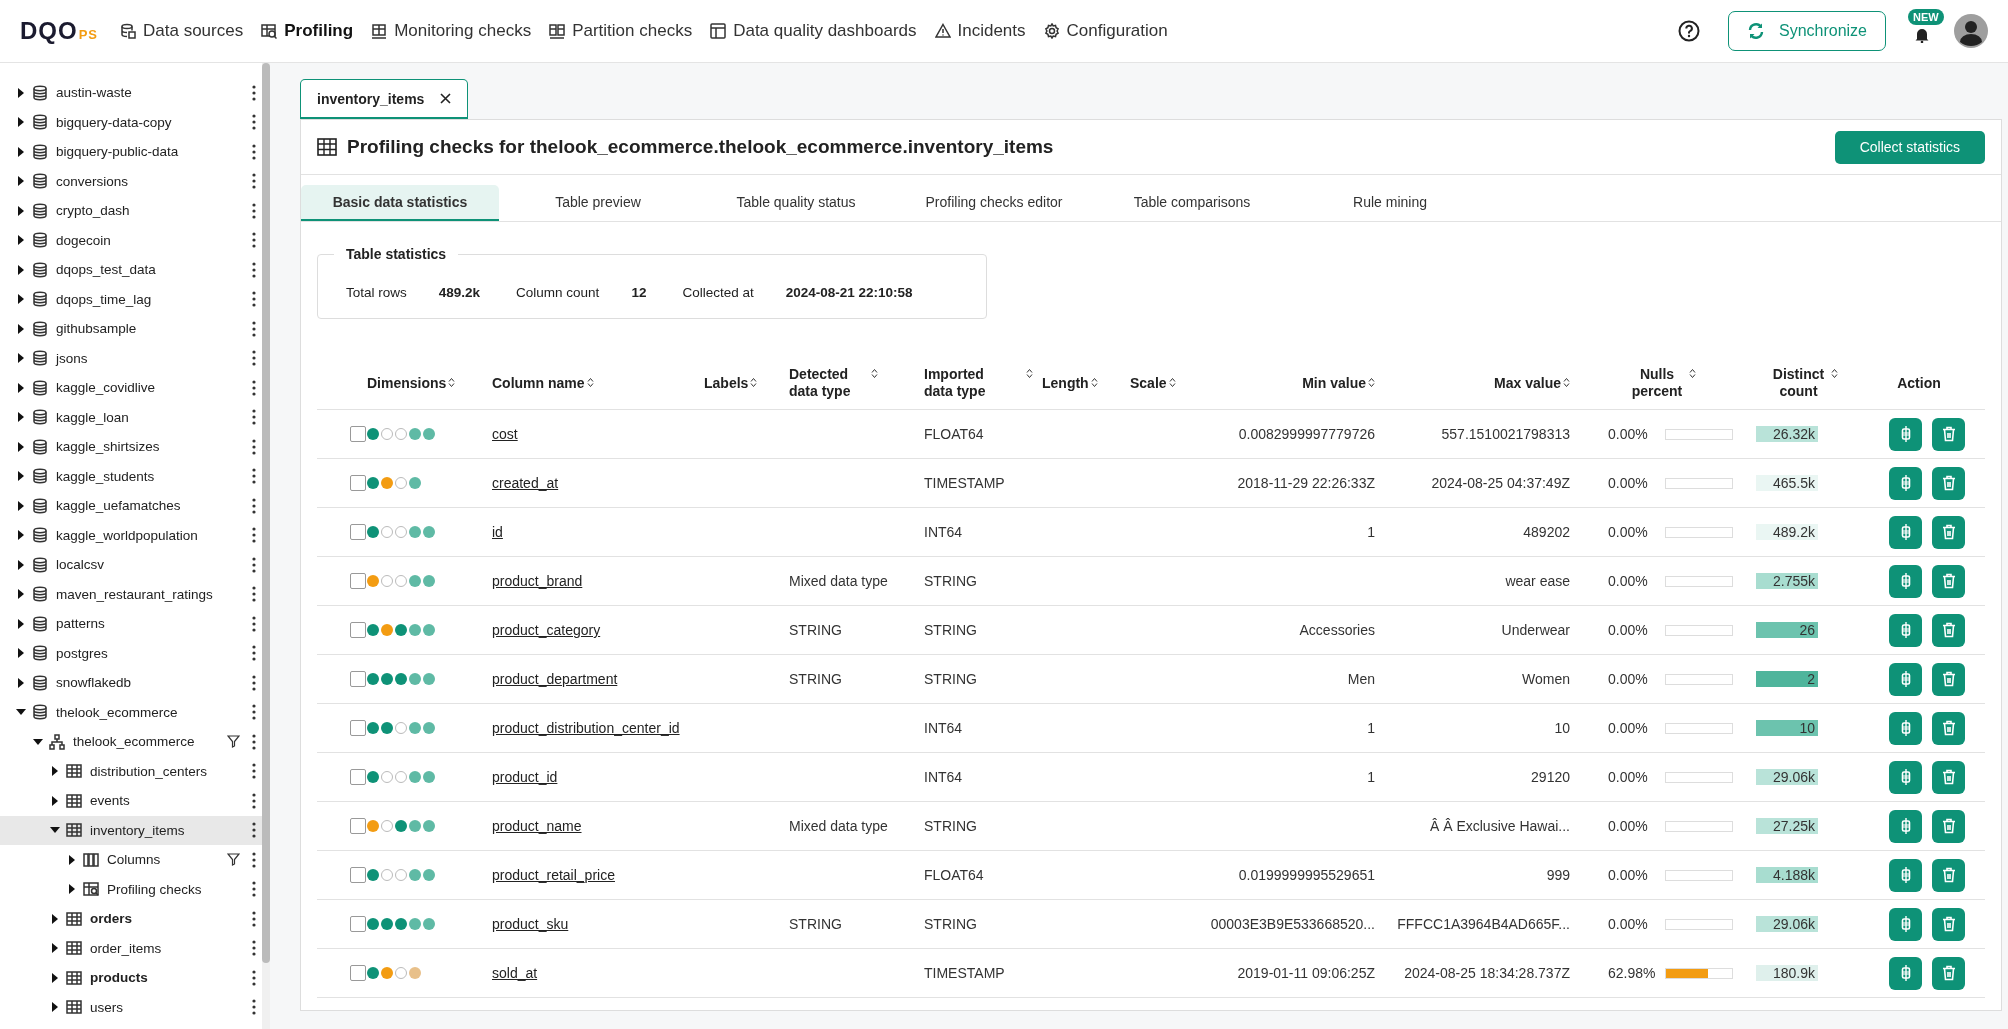 The height and width of the screenshot is (1029, 2008). What do you see at coordinates (131, 152) in the screenshot?
I see `tree-item: bigquery-public-data` at bounding box center [131, 152].